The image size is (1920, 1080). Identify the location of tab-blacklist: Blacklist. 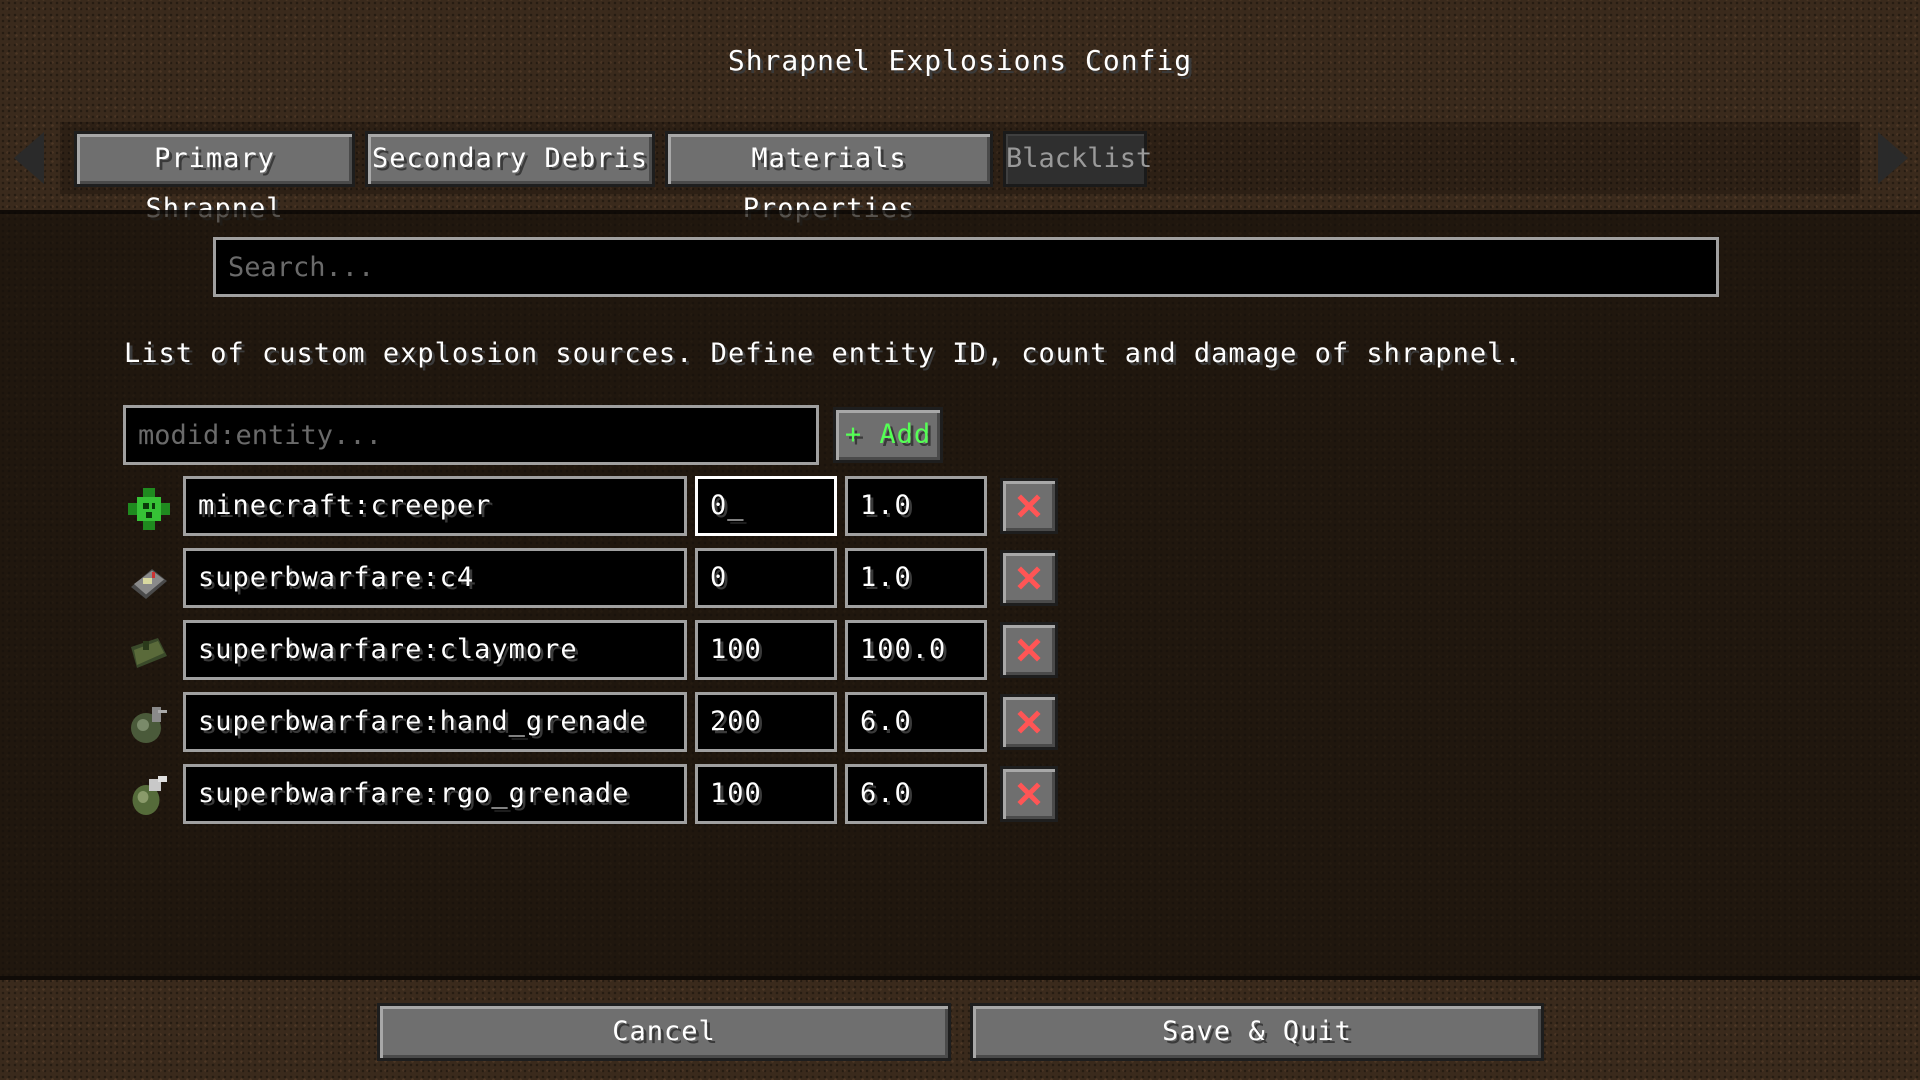
(1077, 159).